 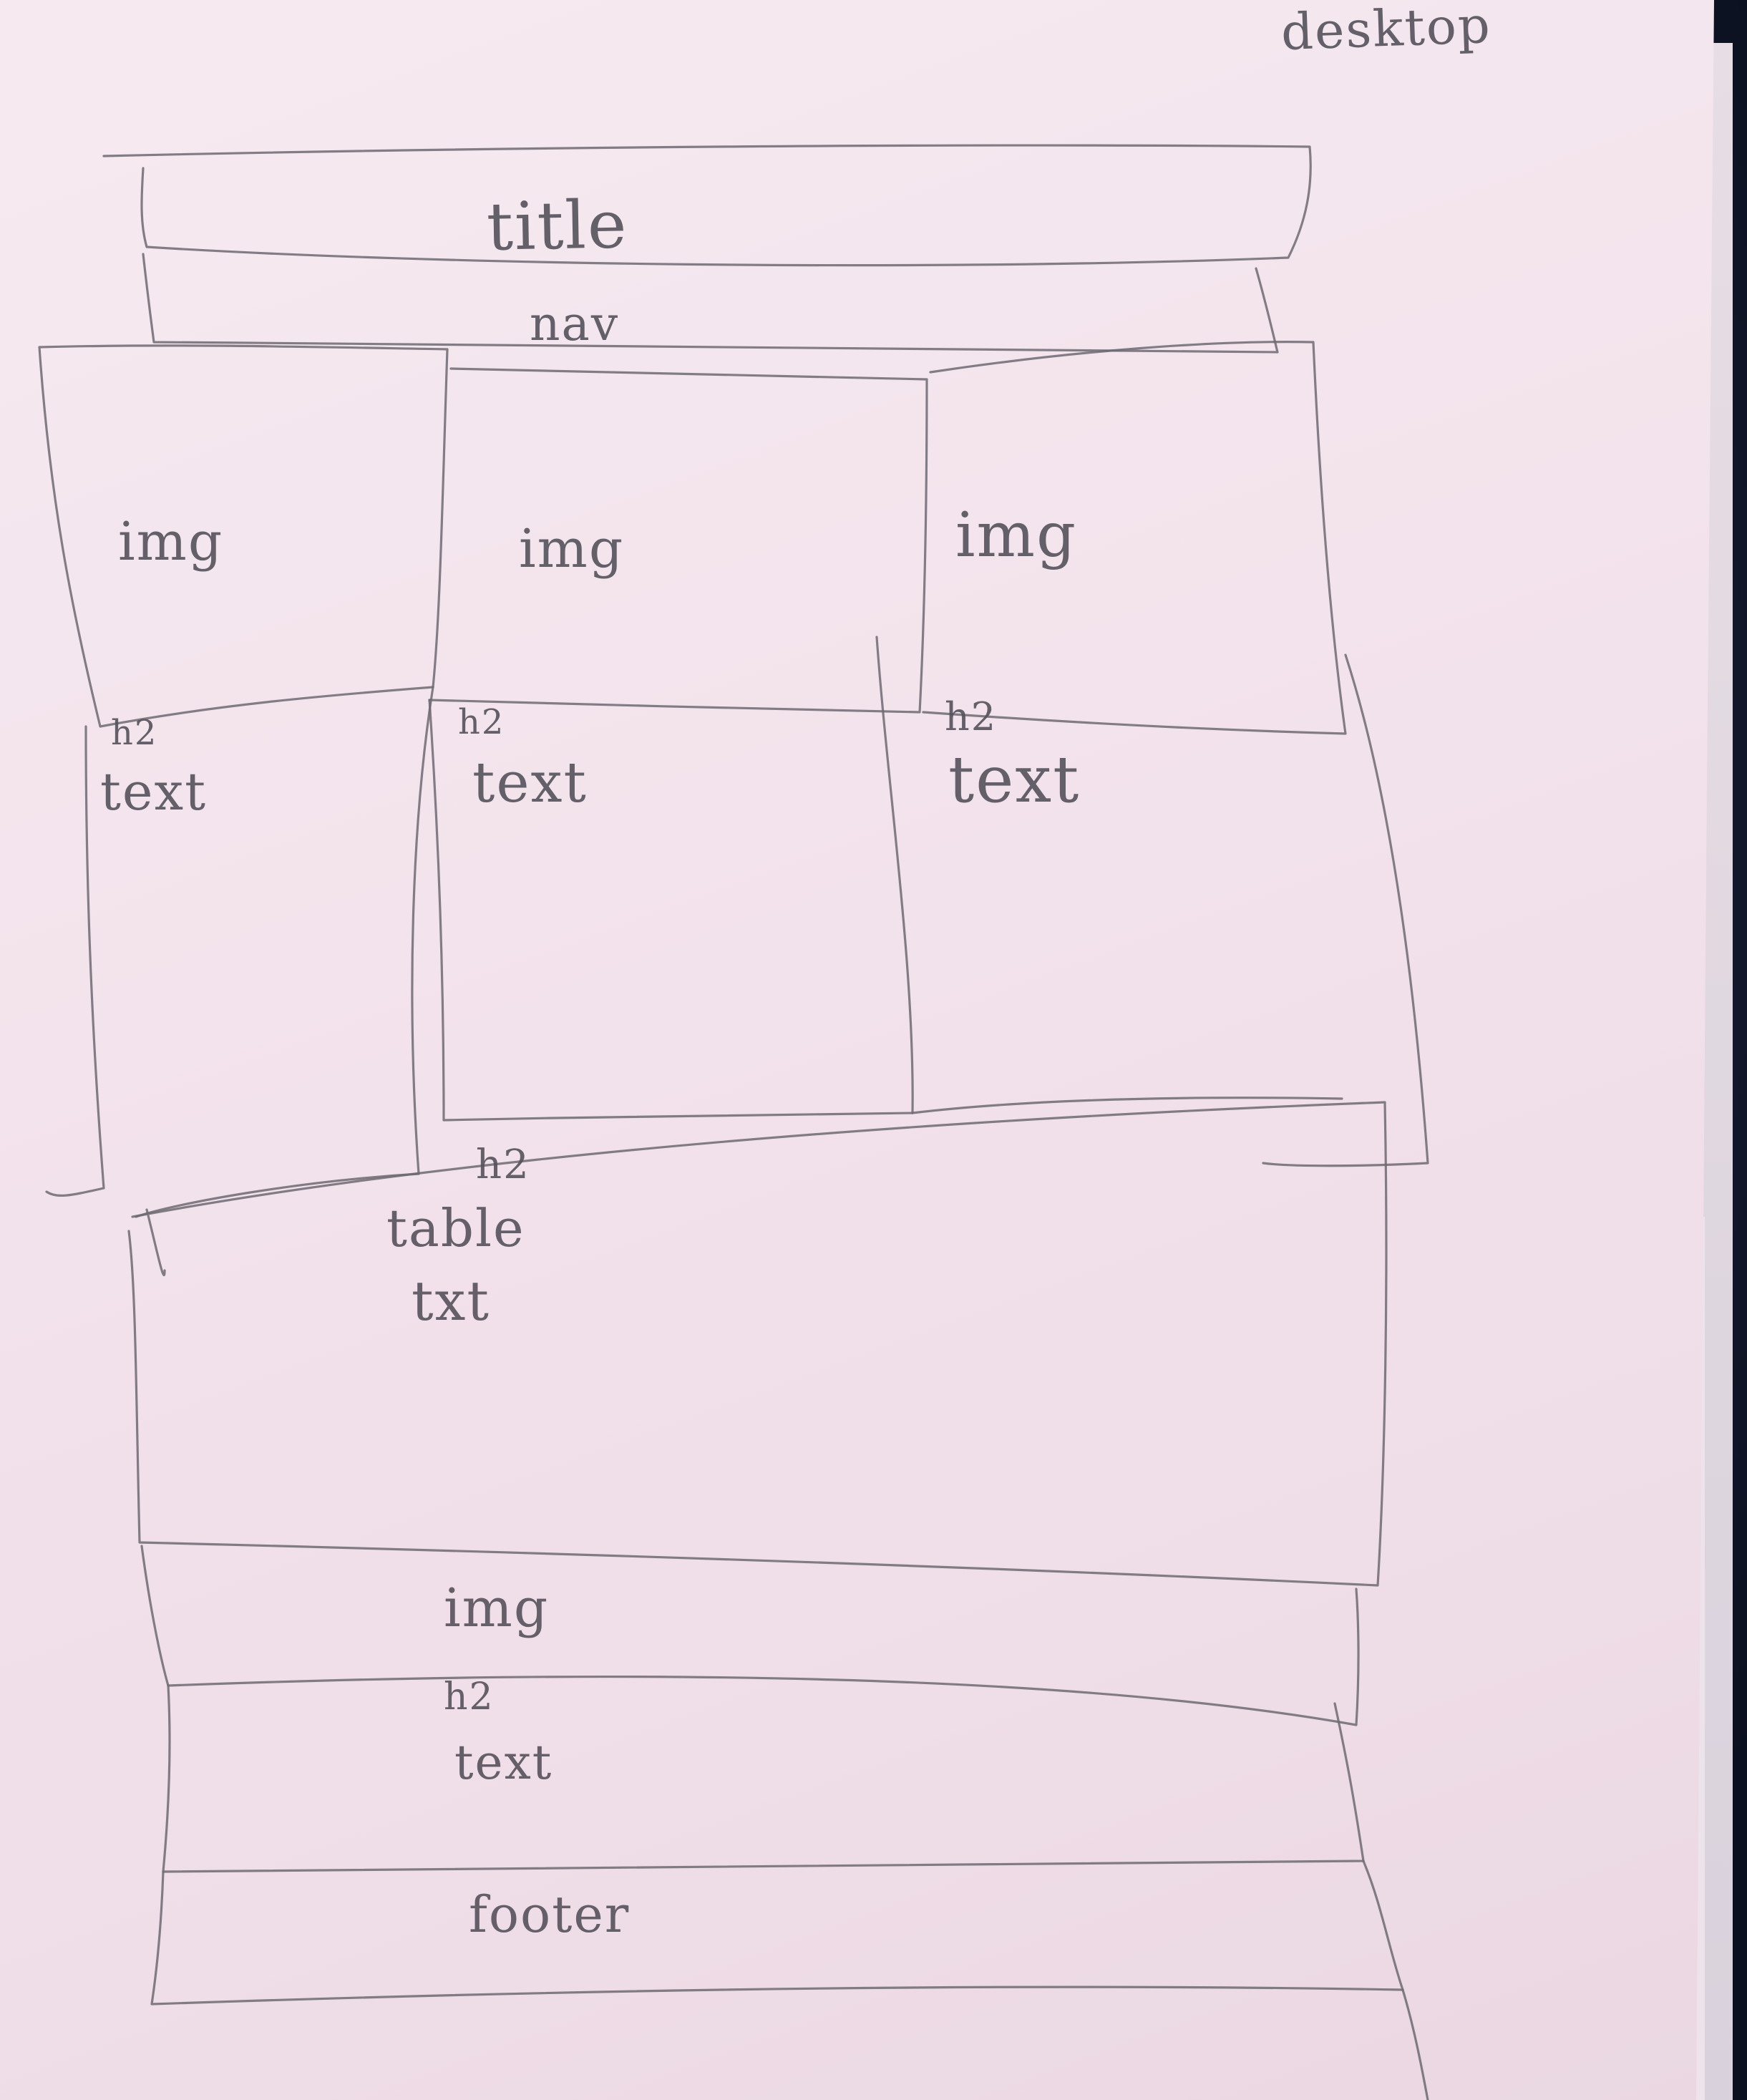 What do you see at coordinates (504, 1763) in the screenshot?
I see `text-label-5: text` at bounding box center [504, 1763].